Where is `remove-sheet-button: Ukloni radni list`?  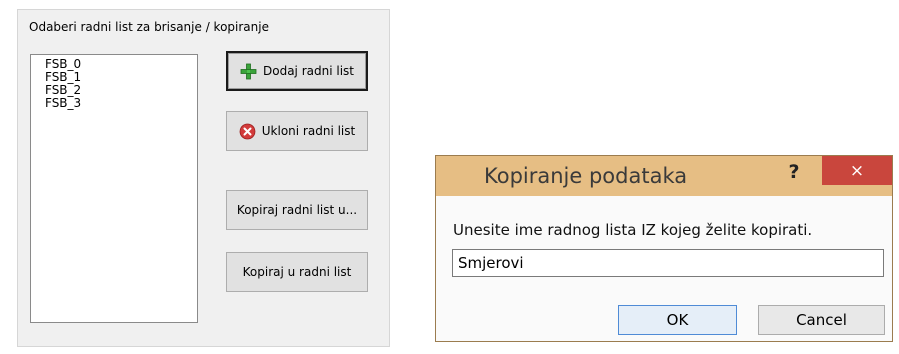 remove-sheet-button: Ukloni radni list is located at coordinates (297, 131).